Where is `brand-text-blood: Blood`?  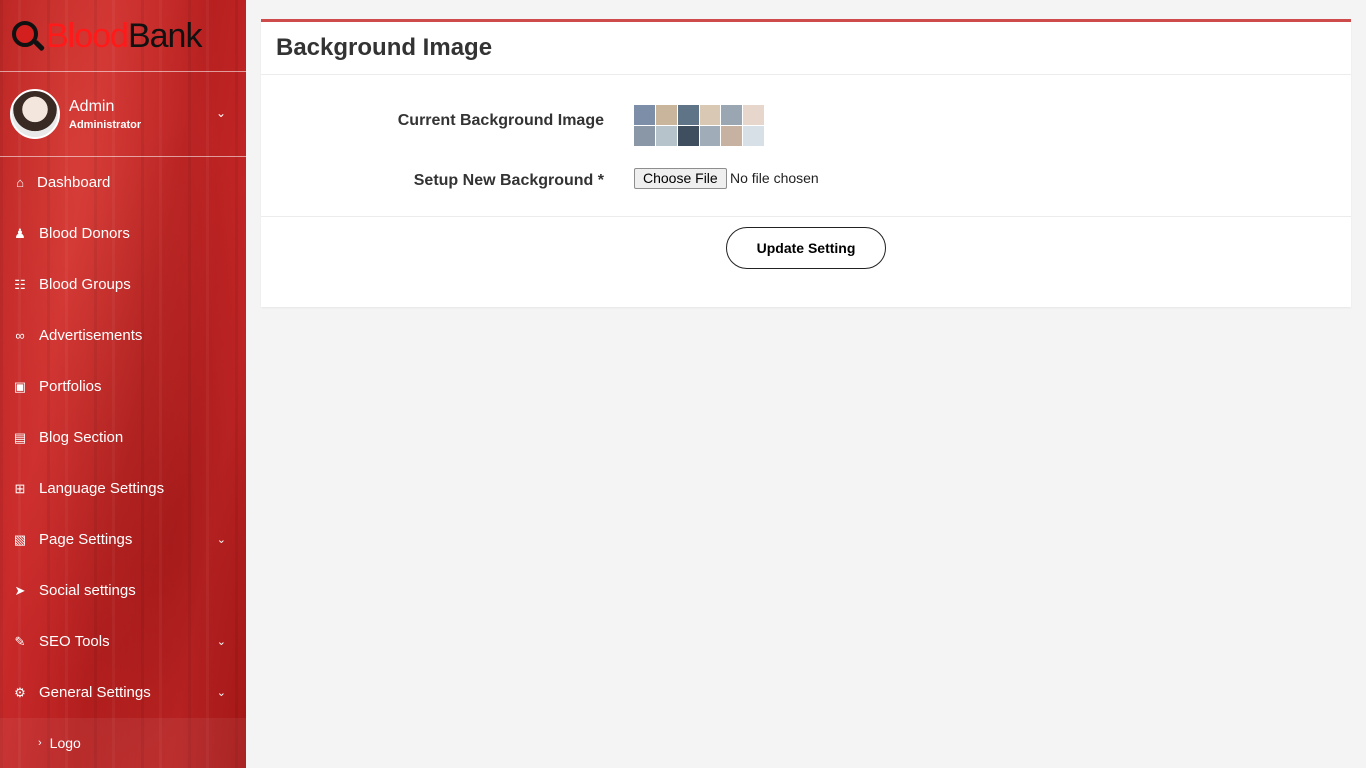
brand-text-blood: Blood is located at coordinates (87, 35).